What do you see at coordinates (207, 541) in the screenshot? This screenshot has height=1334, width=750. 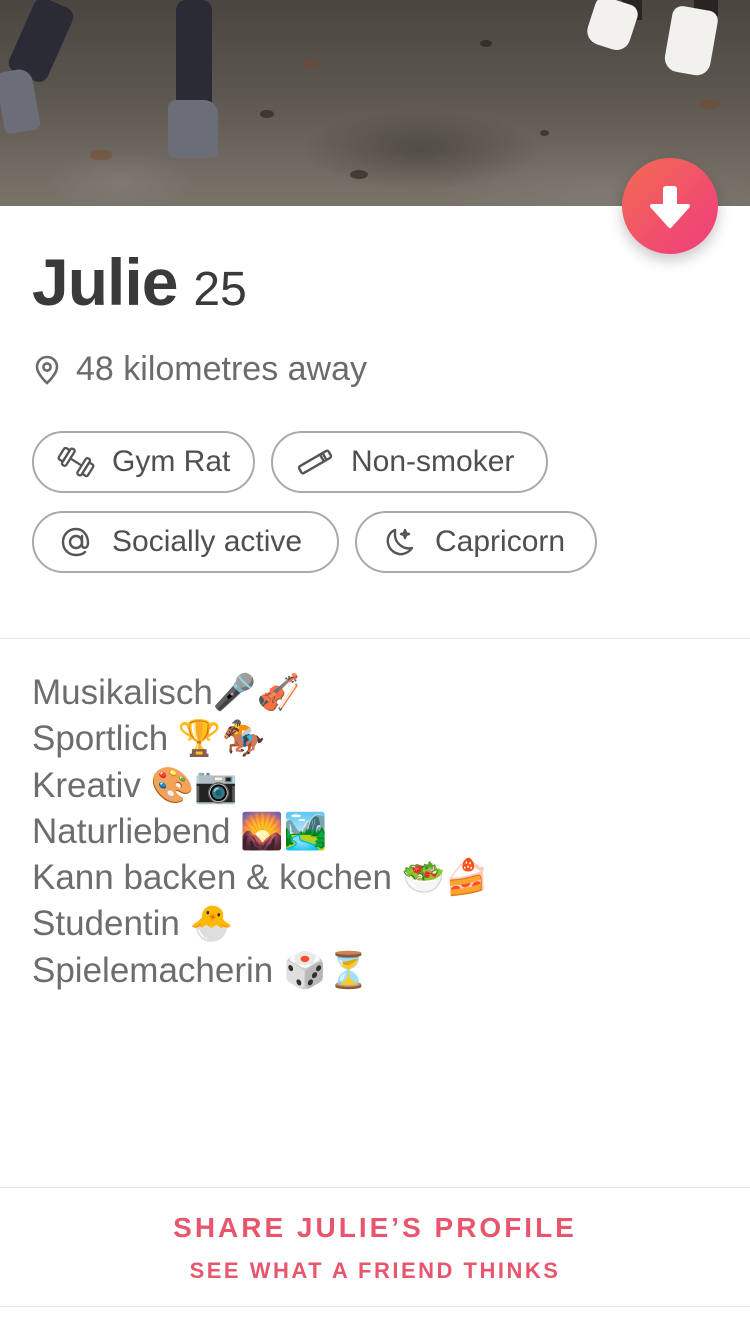 I see `chip-label: Socially active` at bounding box center [207, 541].